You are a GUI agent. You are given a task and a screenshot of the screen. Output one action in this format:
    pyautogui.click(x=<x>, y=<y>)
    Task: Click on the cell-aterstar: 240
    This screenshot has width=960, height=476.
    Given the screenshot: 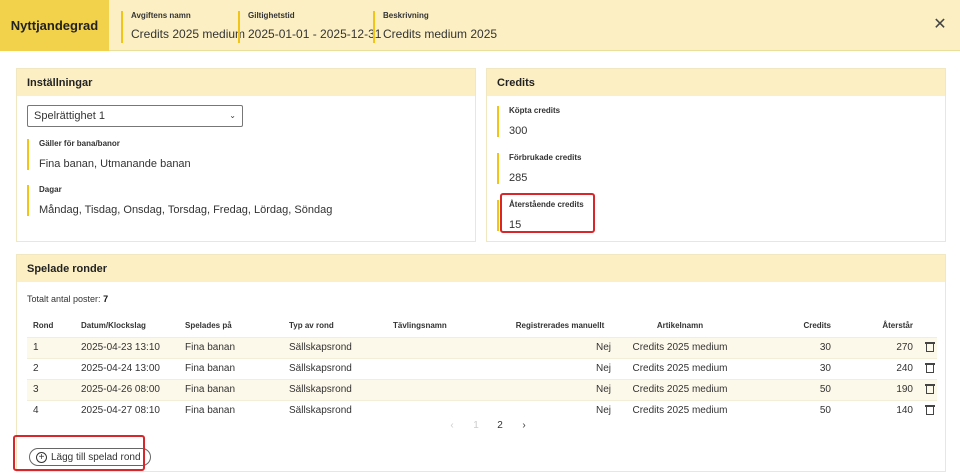 What is the action you would take?
    pyautogui.click(x=878, y=368)
    